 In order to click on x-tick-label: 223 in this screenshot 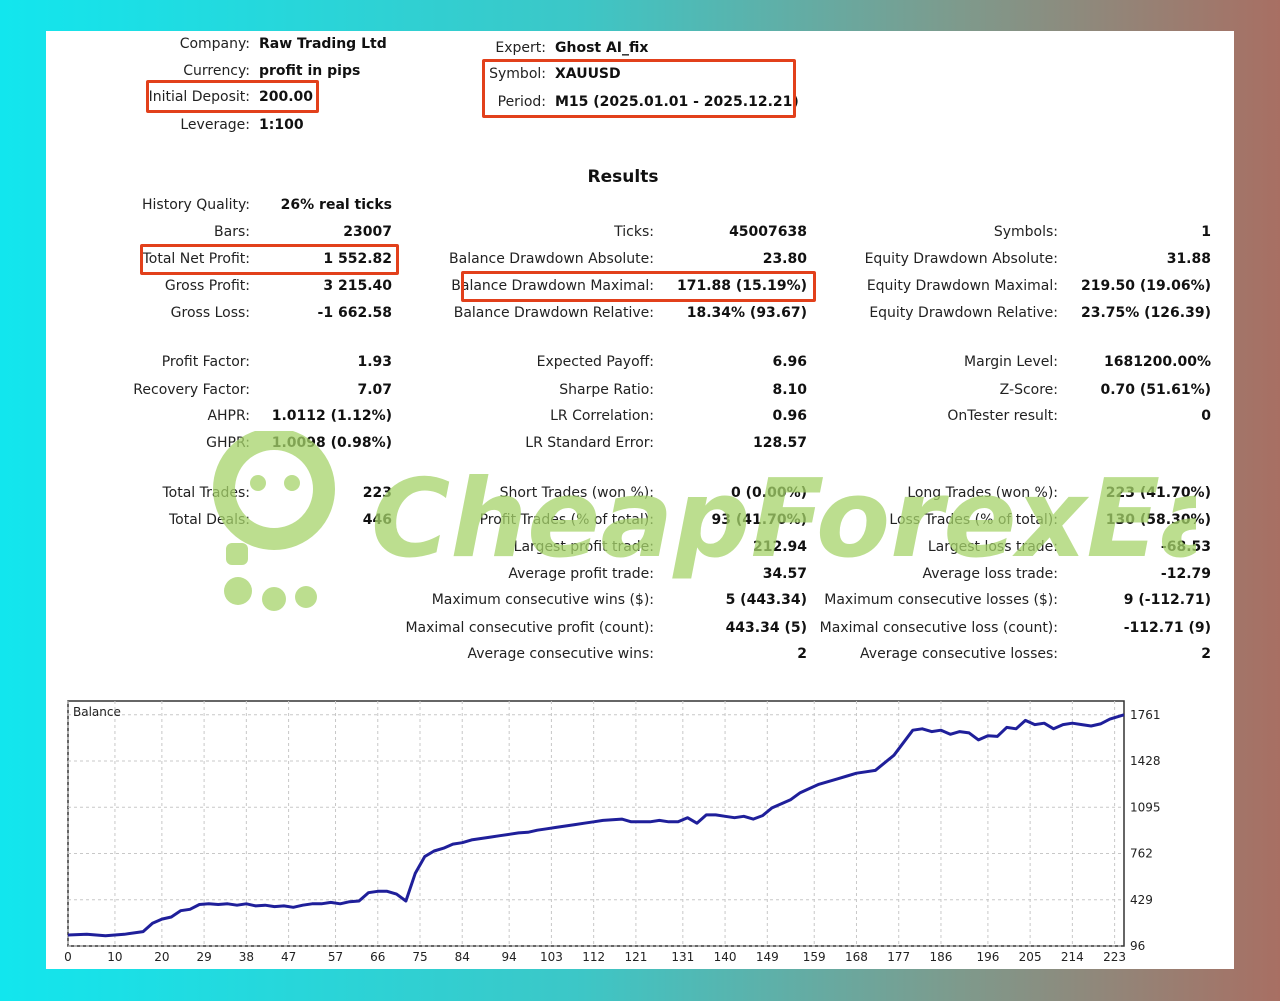, I will do `click(1114, 957)`.